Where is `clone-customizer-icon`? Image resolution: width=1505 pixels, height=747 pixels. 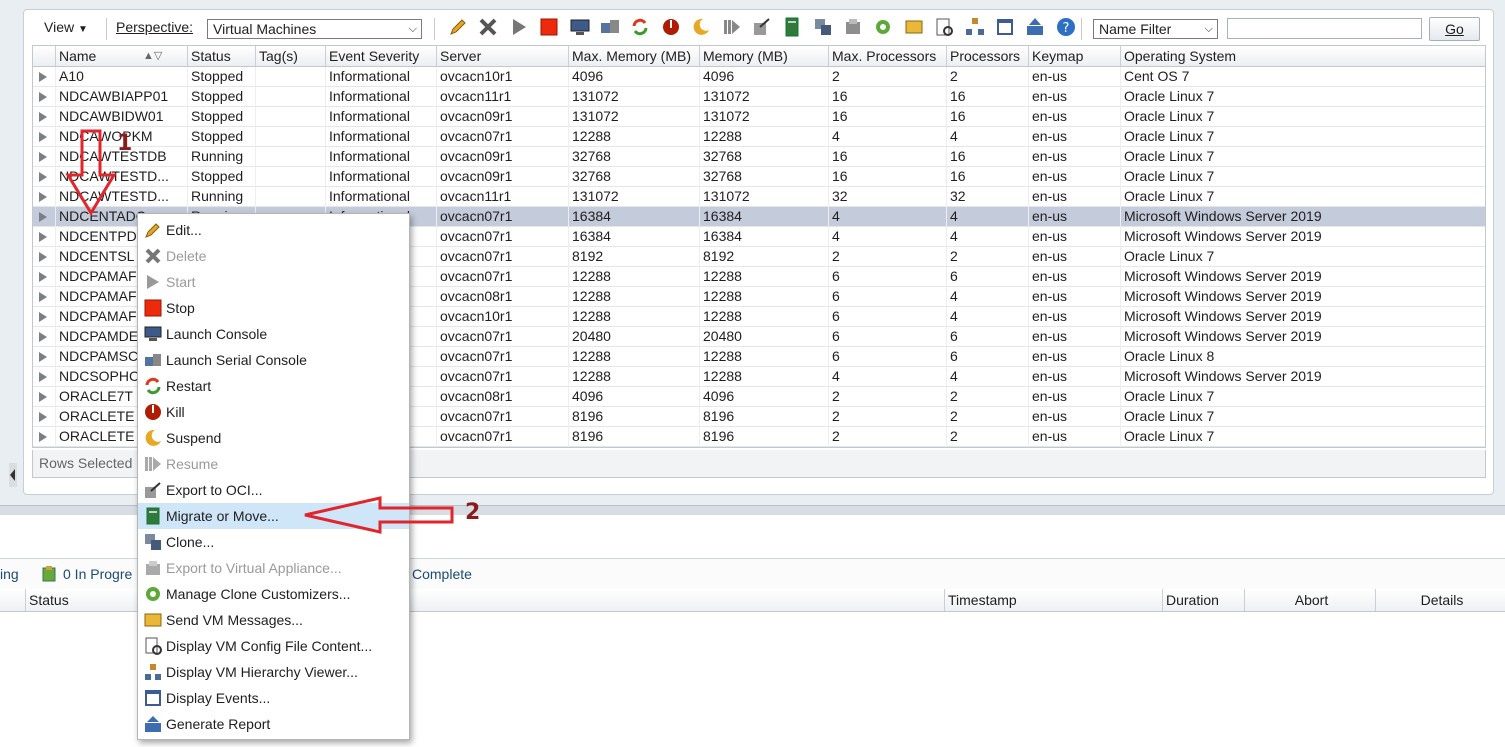
clone-customizer-icon is located at coordinates (883, 27).